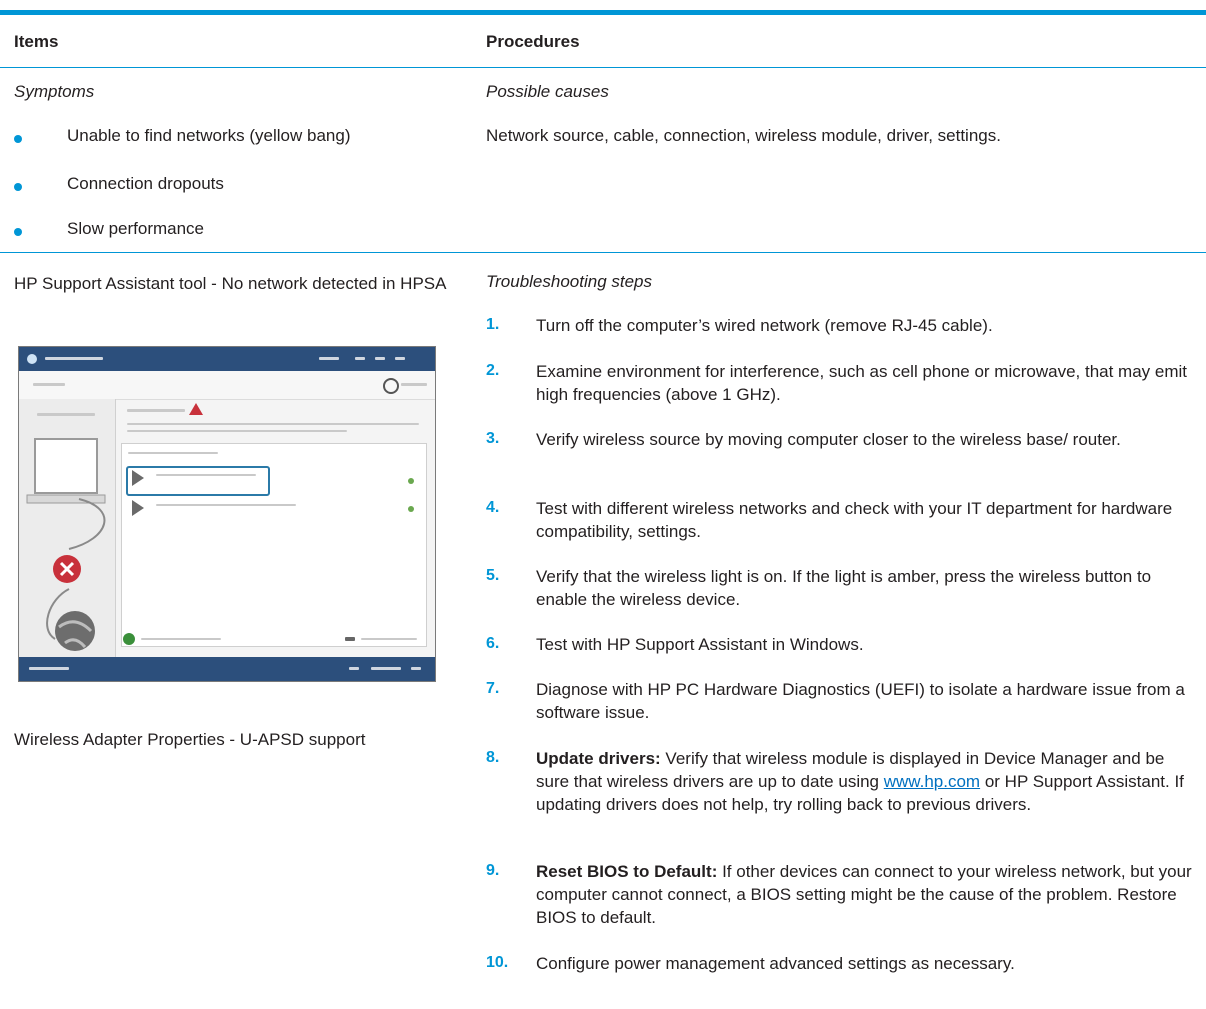 The width and height of the screenshot is (1206, 1009). I want to click on step-bold-label: Reset BIOS to Default:, so click(627, 871).